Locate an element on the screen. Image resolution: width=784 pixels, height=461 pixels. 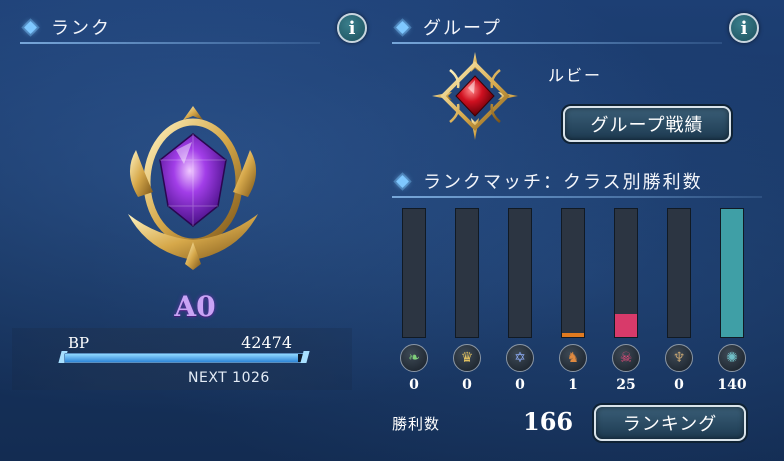
shadowcraft-skull-icon: ☠ is located at coordinates (626, 358).